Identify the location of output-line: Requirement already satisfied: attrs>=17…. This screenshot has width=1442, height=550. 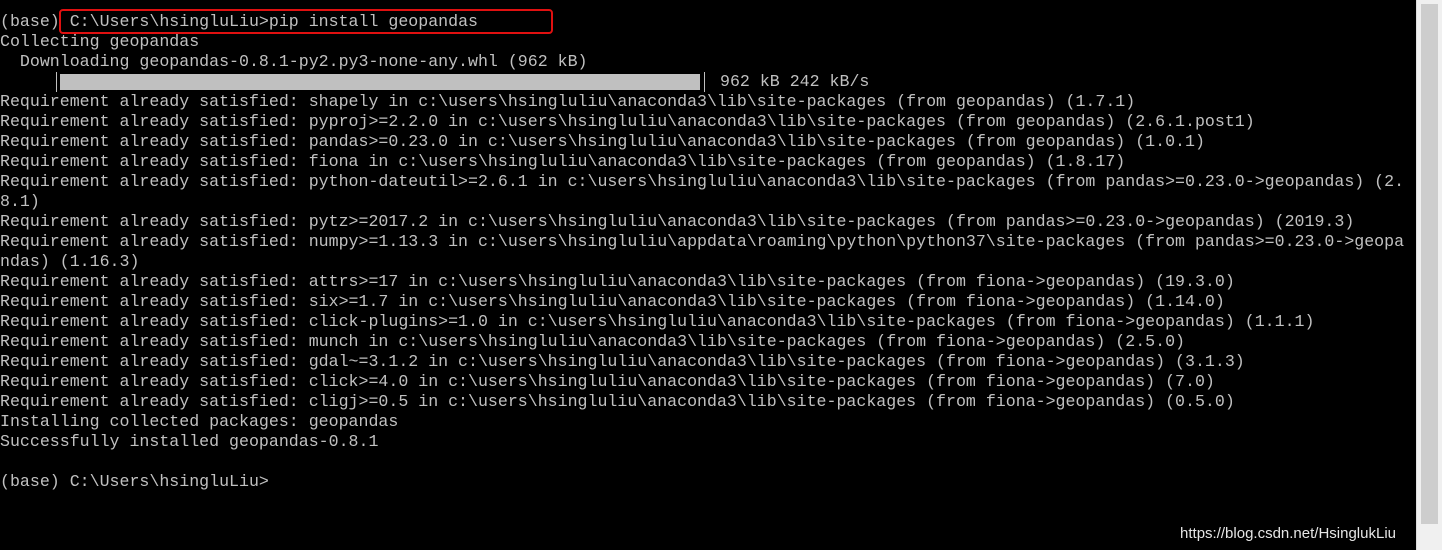
(617, 281).